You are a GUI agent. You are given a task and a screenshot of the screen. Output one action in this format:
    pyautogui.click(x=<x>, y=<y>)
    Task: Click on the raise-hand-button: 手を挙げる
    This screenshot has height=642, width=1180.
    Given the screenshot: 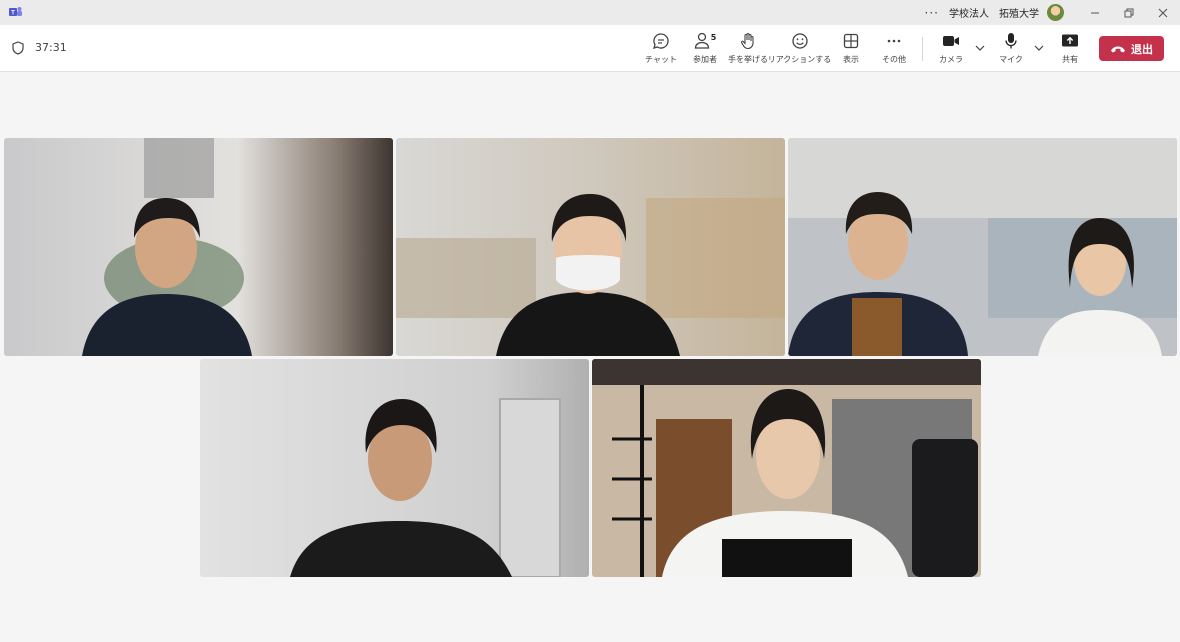 What is the action you would take?
    pyautogui.click(x=748, y=49)
    